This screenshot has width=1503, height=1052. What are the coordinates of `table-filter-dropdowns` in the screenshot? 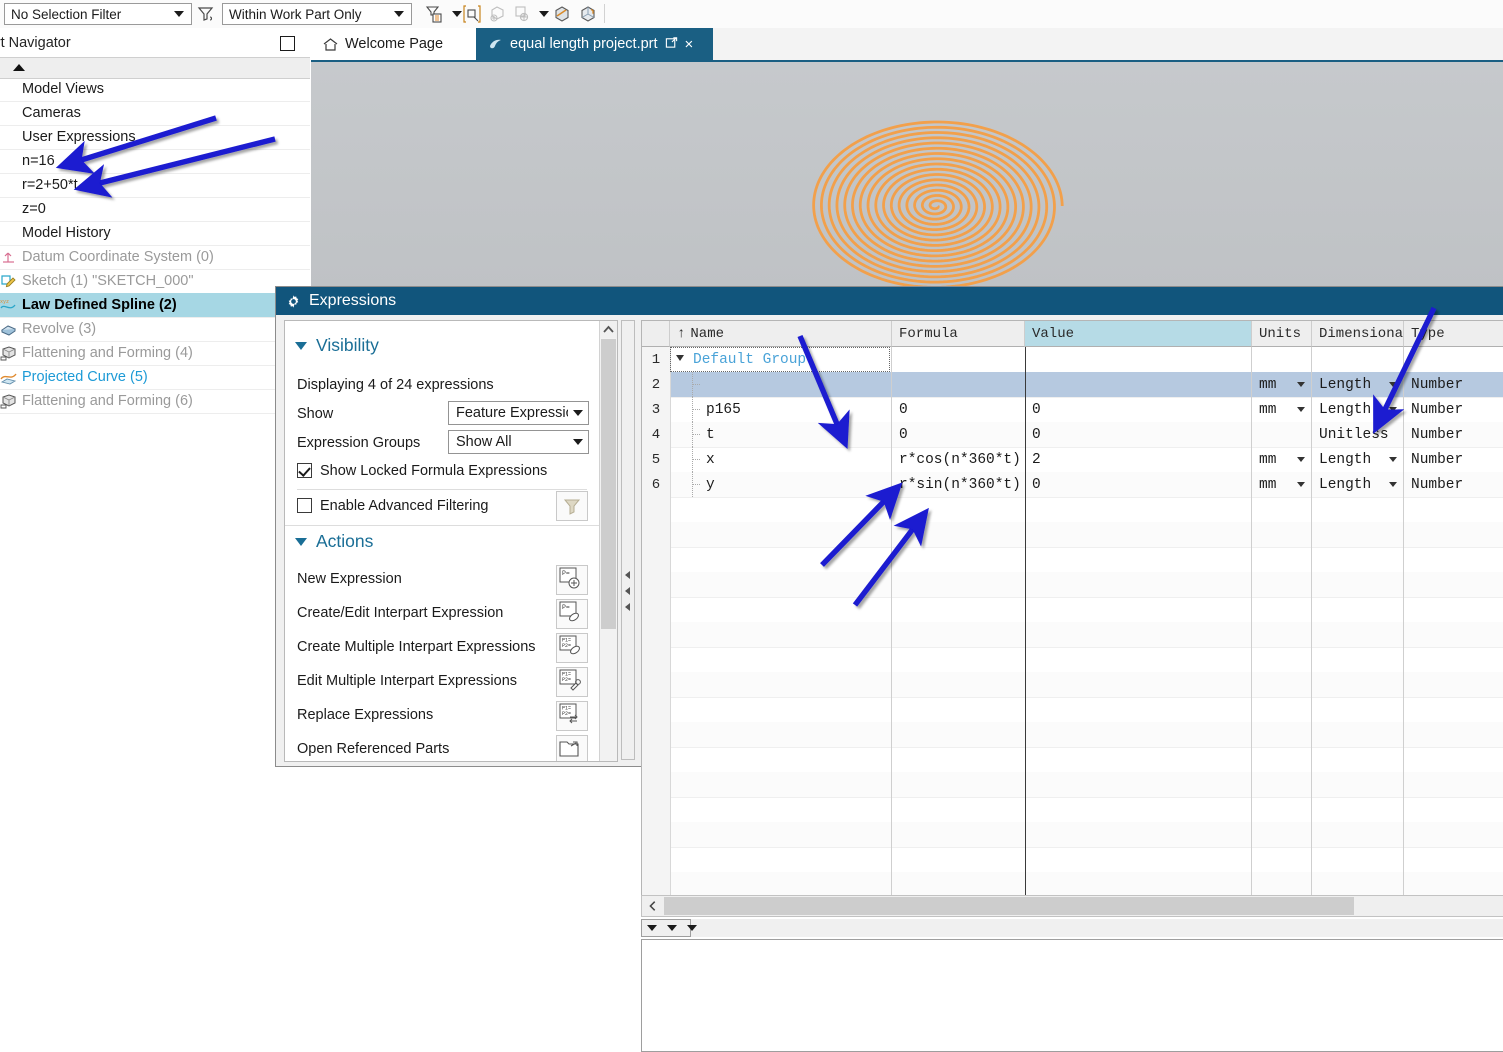 It's located at (669, 928).